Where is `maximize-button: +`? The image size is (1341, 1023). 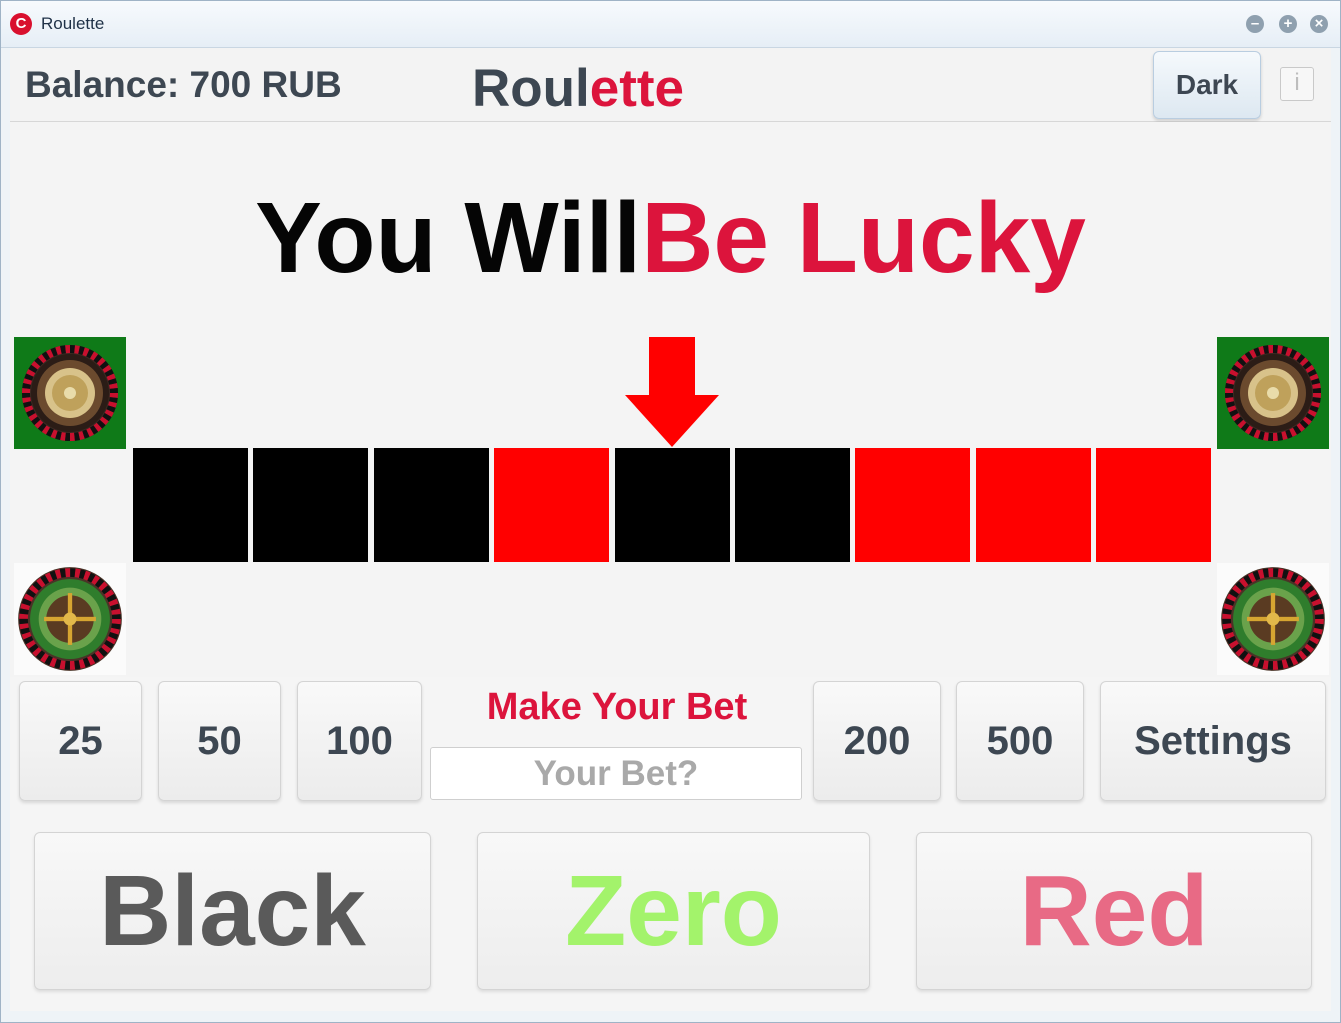 maximize-button: + is located at coordinates (1288, 24).